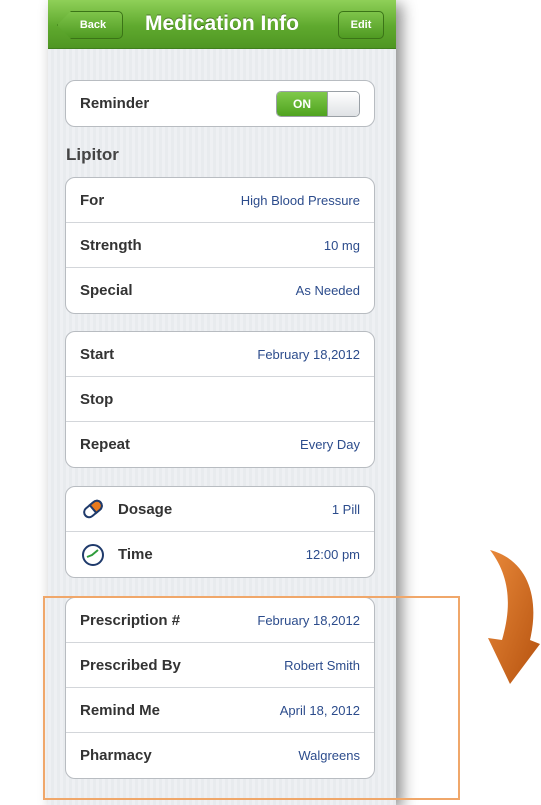 The width and height of the screenshot is (541, 805). What do you see at coordinates (308, 354) in the screenshot?
I see `row-value: February 18,2012` at bounding box center [308, 354].